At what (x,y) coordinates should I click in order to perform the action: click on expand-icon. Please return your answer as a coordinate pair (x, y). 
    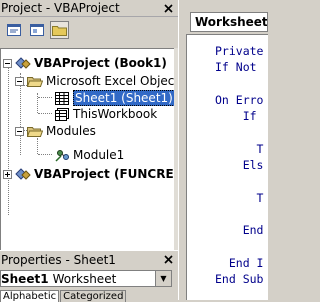
    Looking at the image, I should click on (7, 174).